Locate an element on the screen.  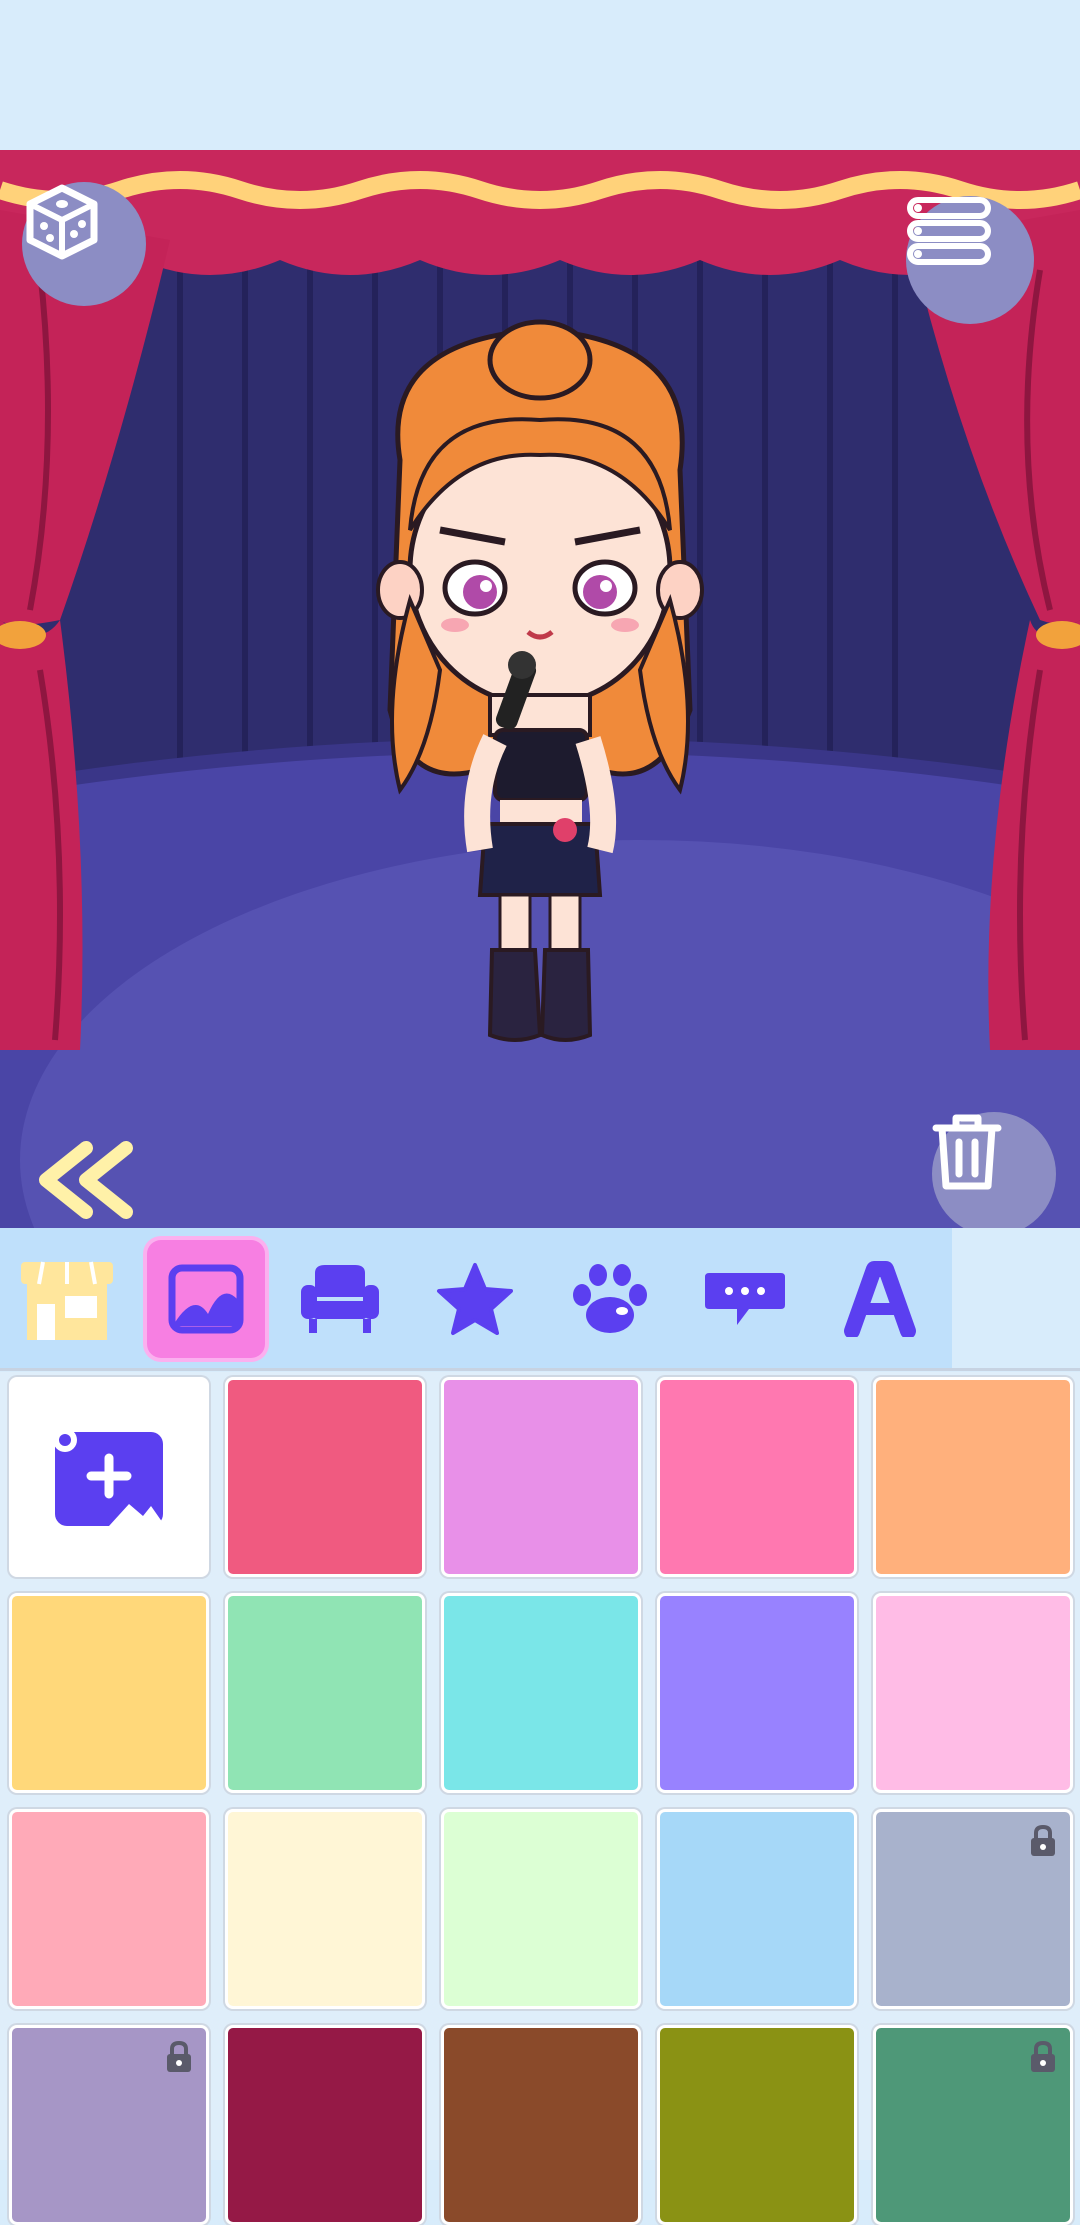
tab-speech is located at coordinates (745, 1299).